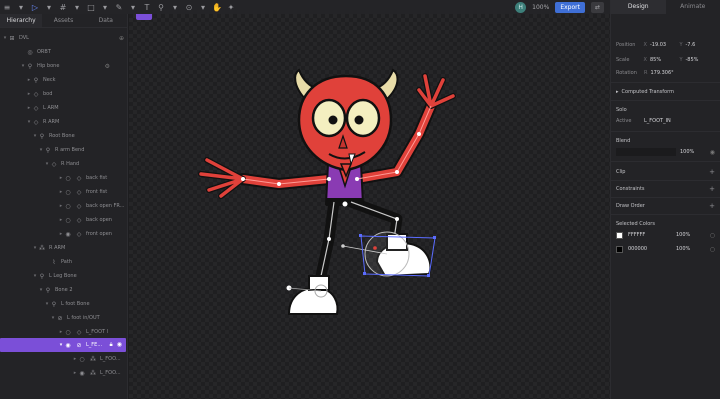 The height and width of the screenshot is (399, 720). Describe the element at coordinates (189, 7) in the screenshot. I see `weight-tool-icon: ⊙` at that location.